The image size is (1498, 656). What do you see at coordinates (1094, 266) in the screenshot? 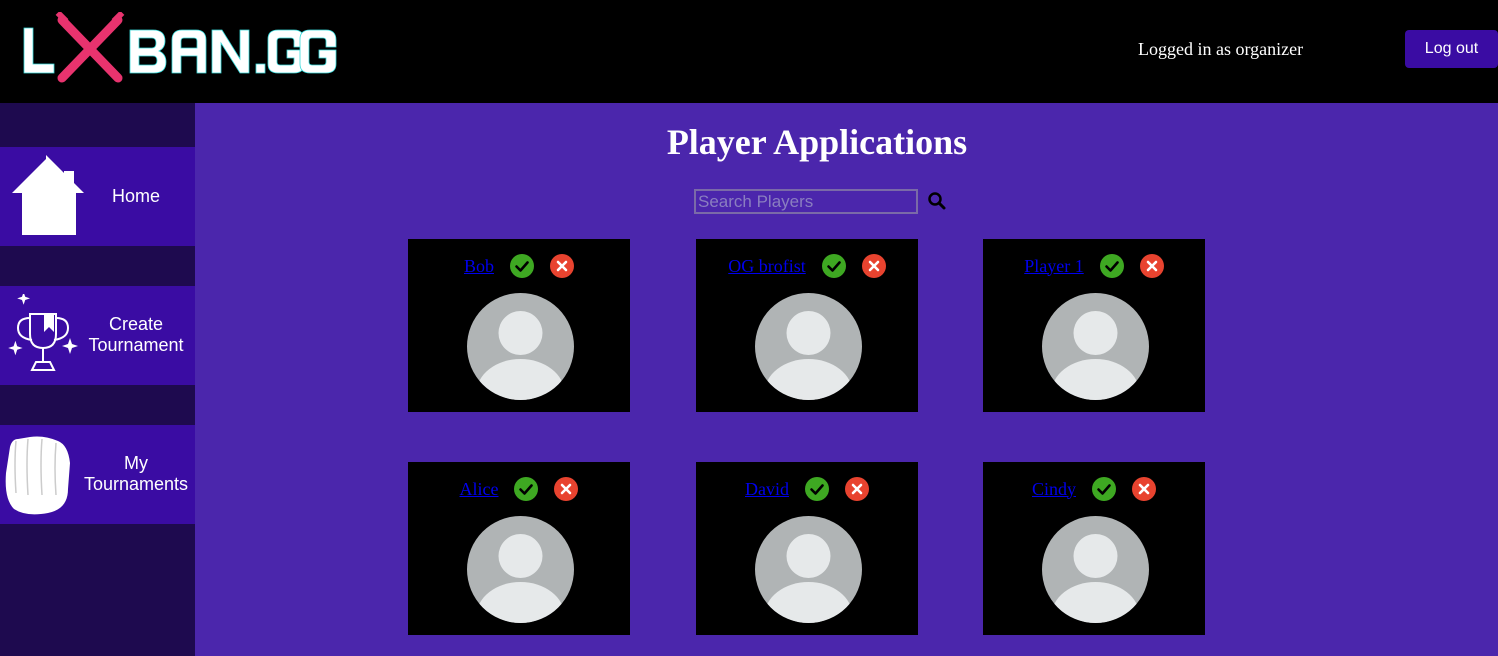
I see `player-card-header: Player 1` at bounding box center [1094, 266].